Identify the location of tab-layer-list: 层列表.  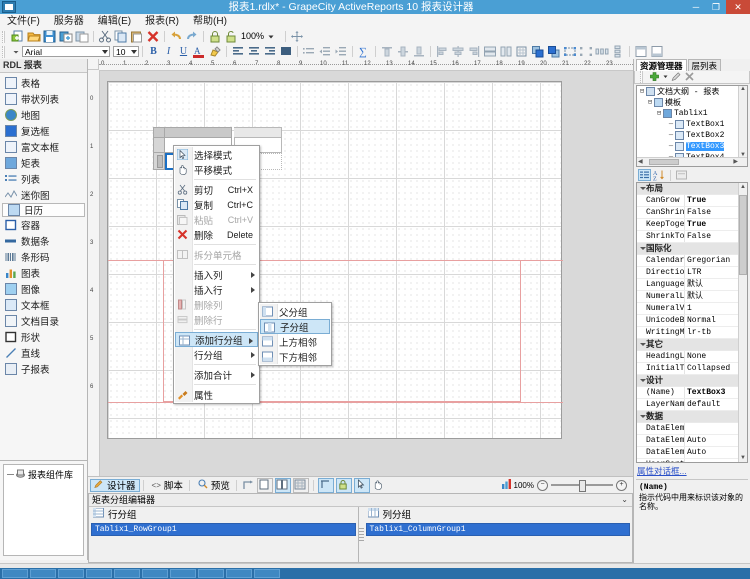
(704, 65).